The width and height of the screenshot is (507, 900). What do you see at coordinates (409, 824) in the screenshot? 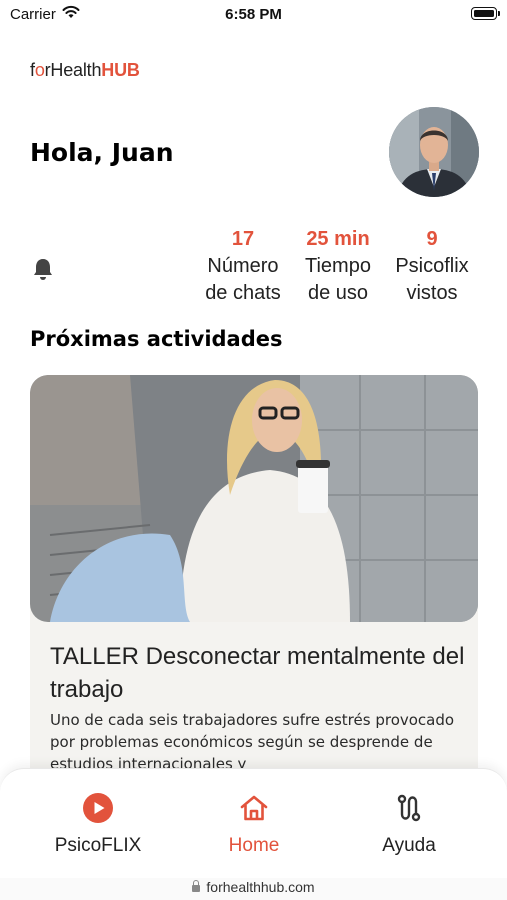
I see `tab-ayuda: Ayuda` at bounding box center [409, 824].